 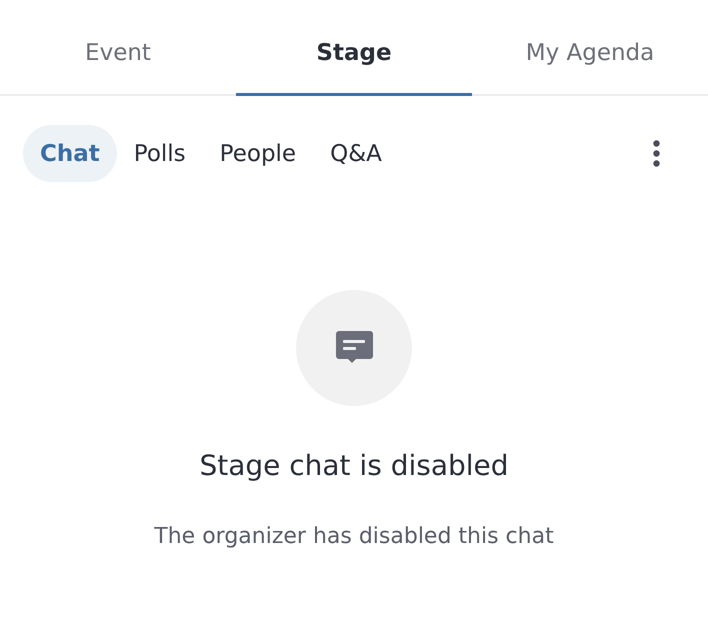 I want to click on sub-tab: Polls, so click(x=159, y=153).